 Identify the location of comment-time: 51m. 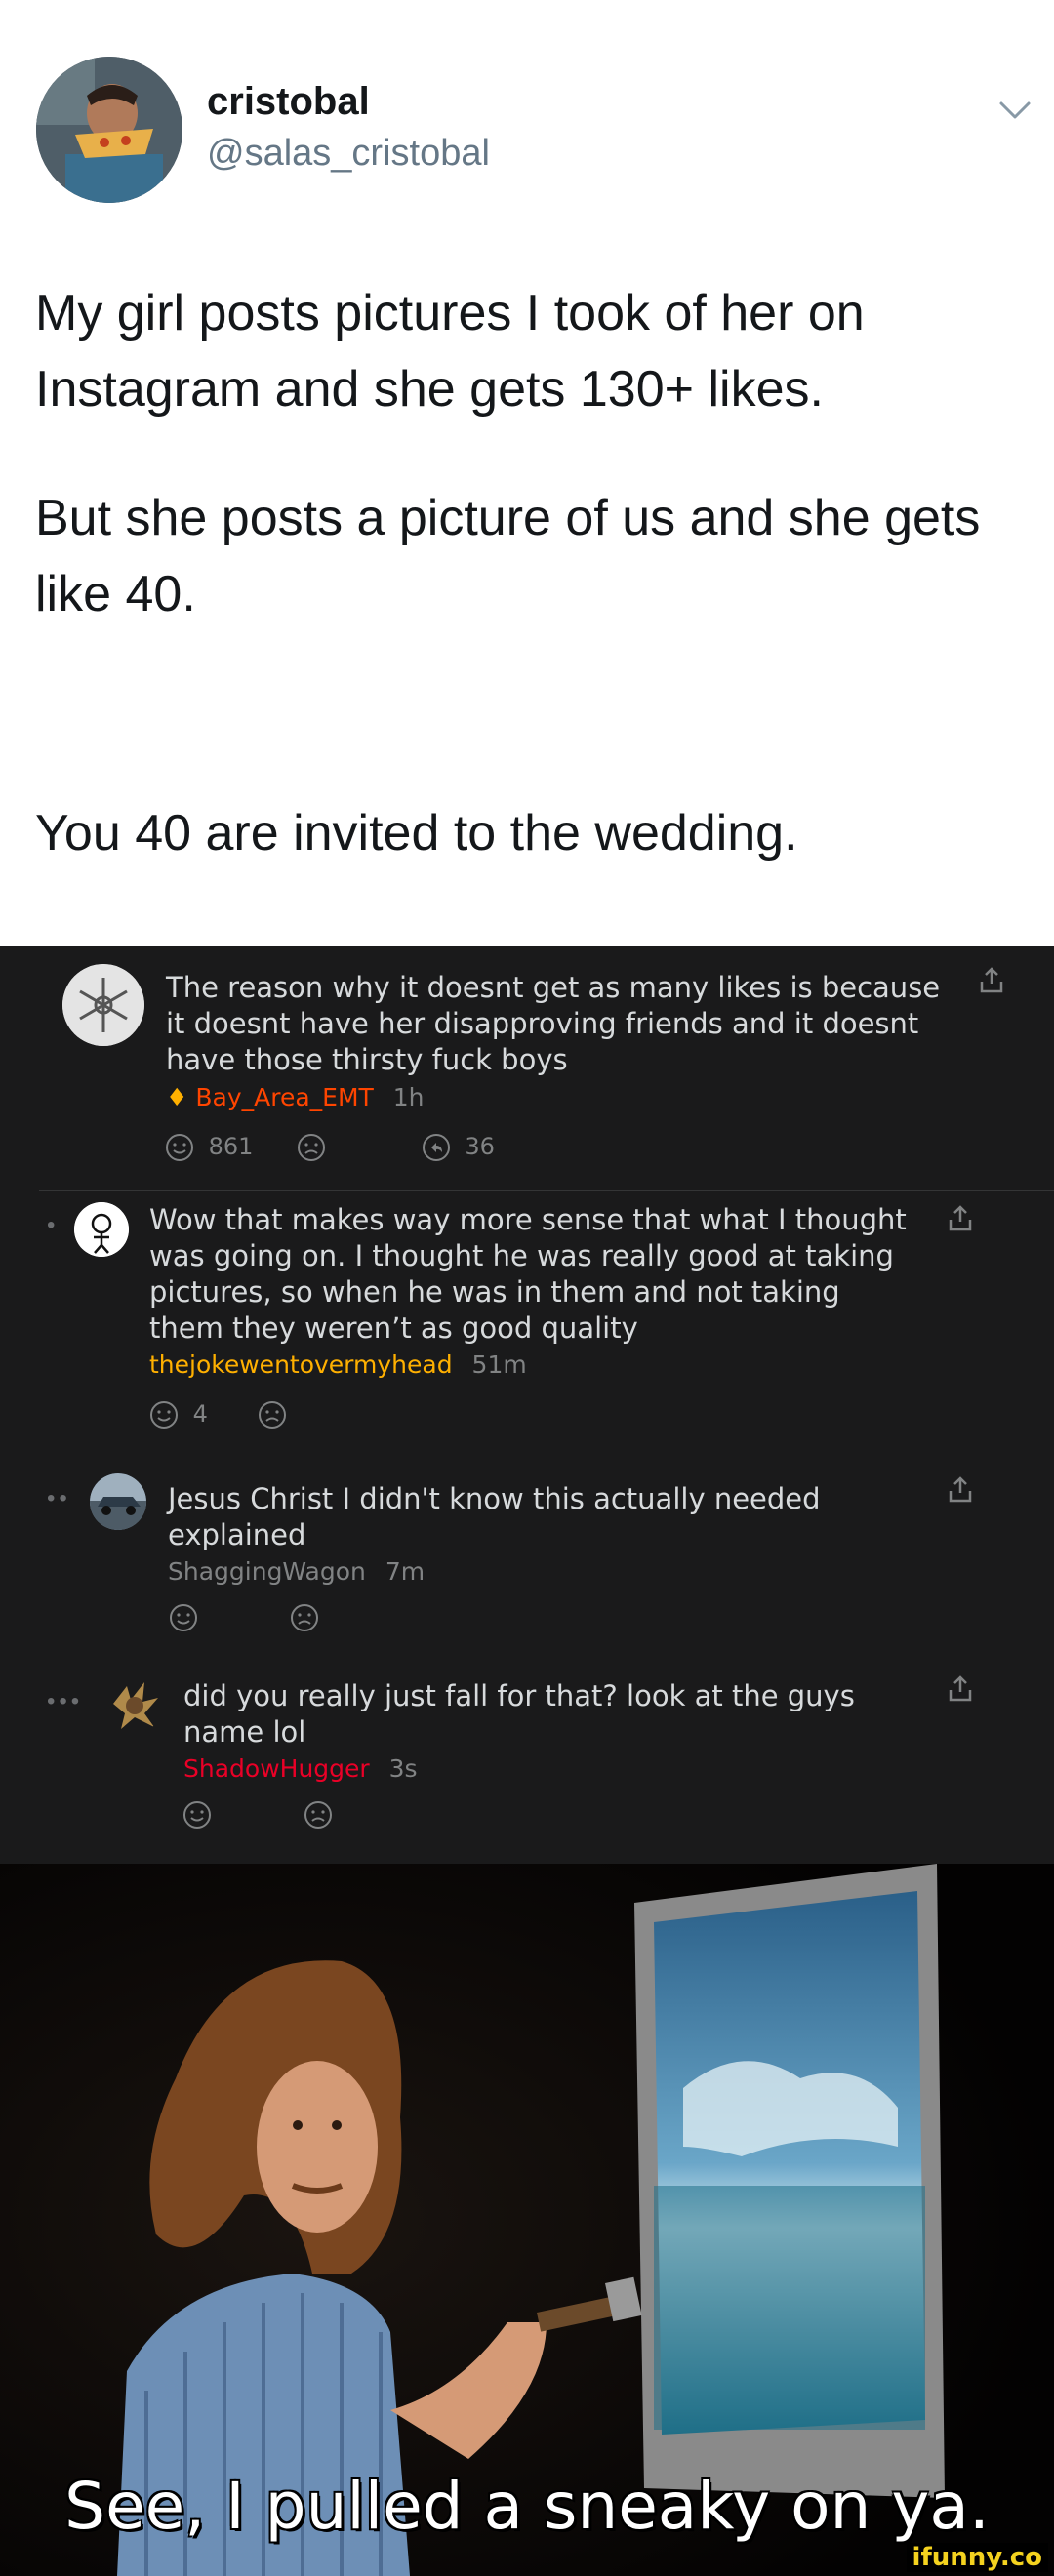
(499, 1364).